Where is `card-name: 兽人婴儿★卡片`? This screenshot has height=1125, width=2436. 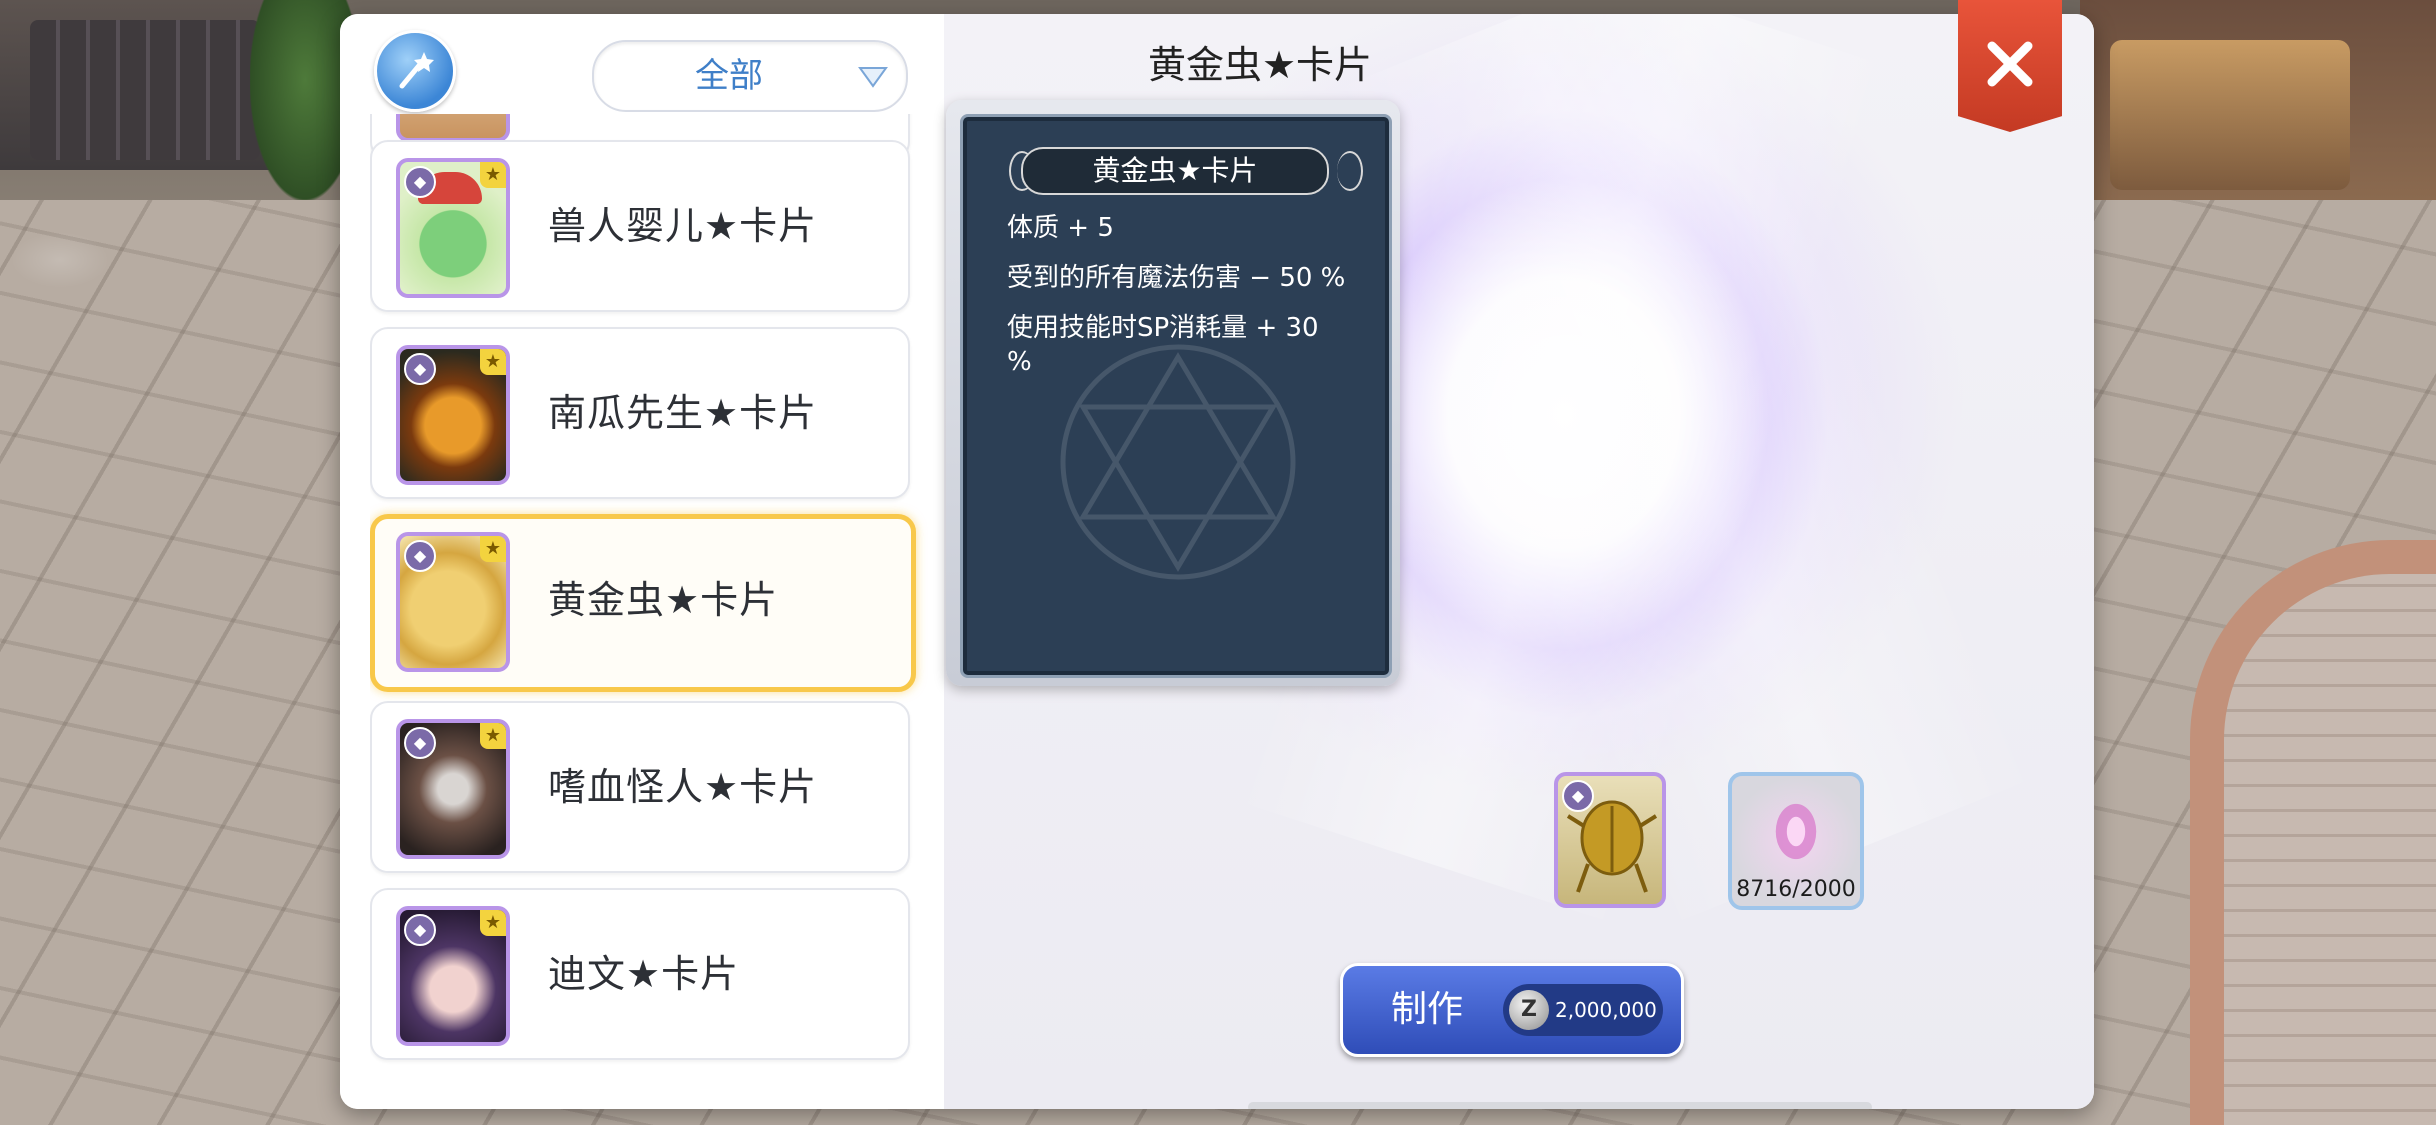
card-name: 兽人婴儿★卡片 is located at coordinates (683, 226).